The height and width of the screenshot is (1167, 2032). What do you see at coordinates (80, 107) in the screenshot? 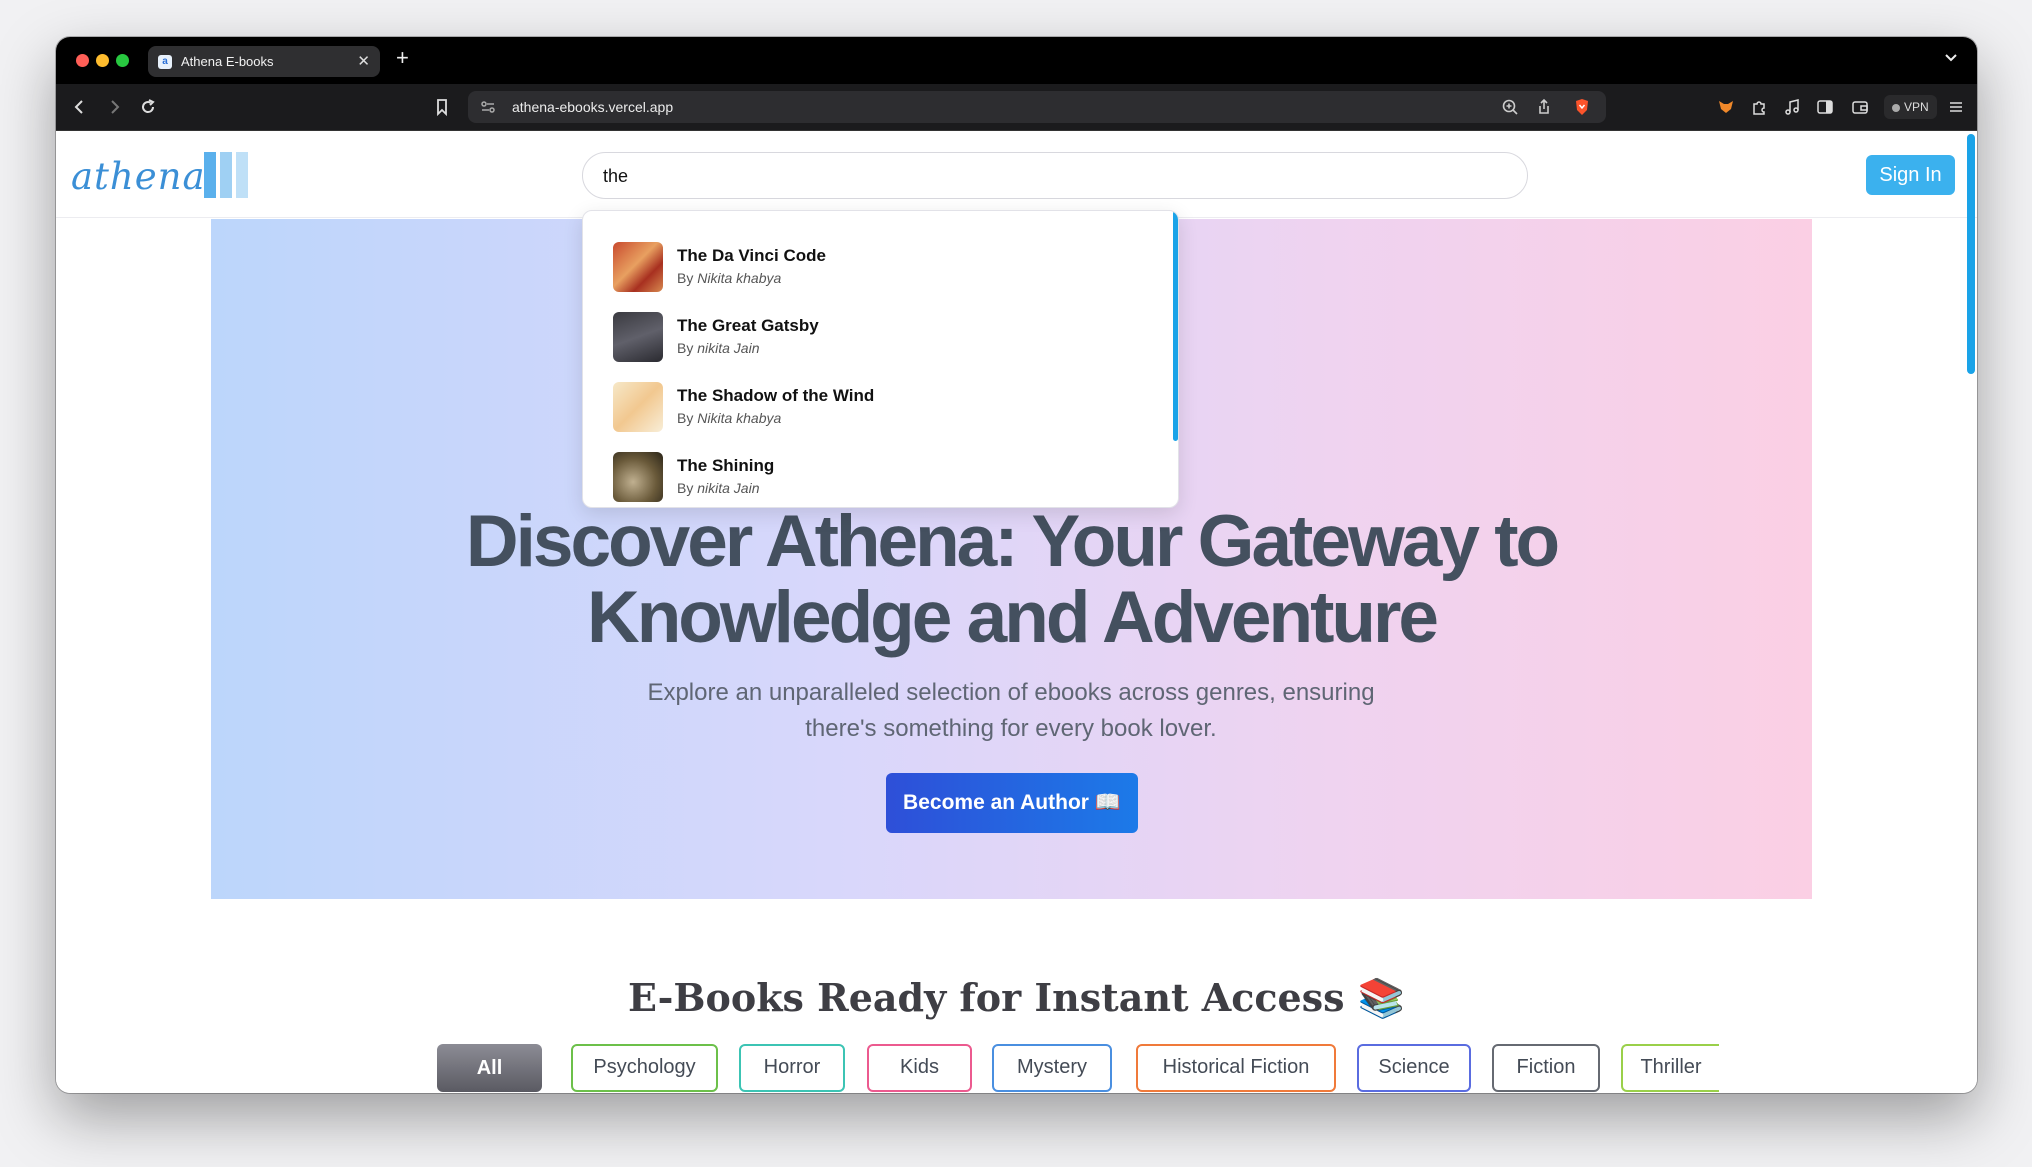
I see `back-icon` at bounding box center [80, 107].